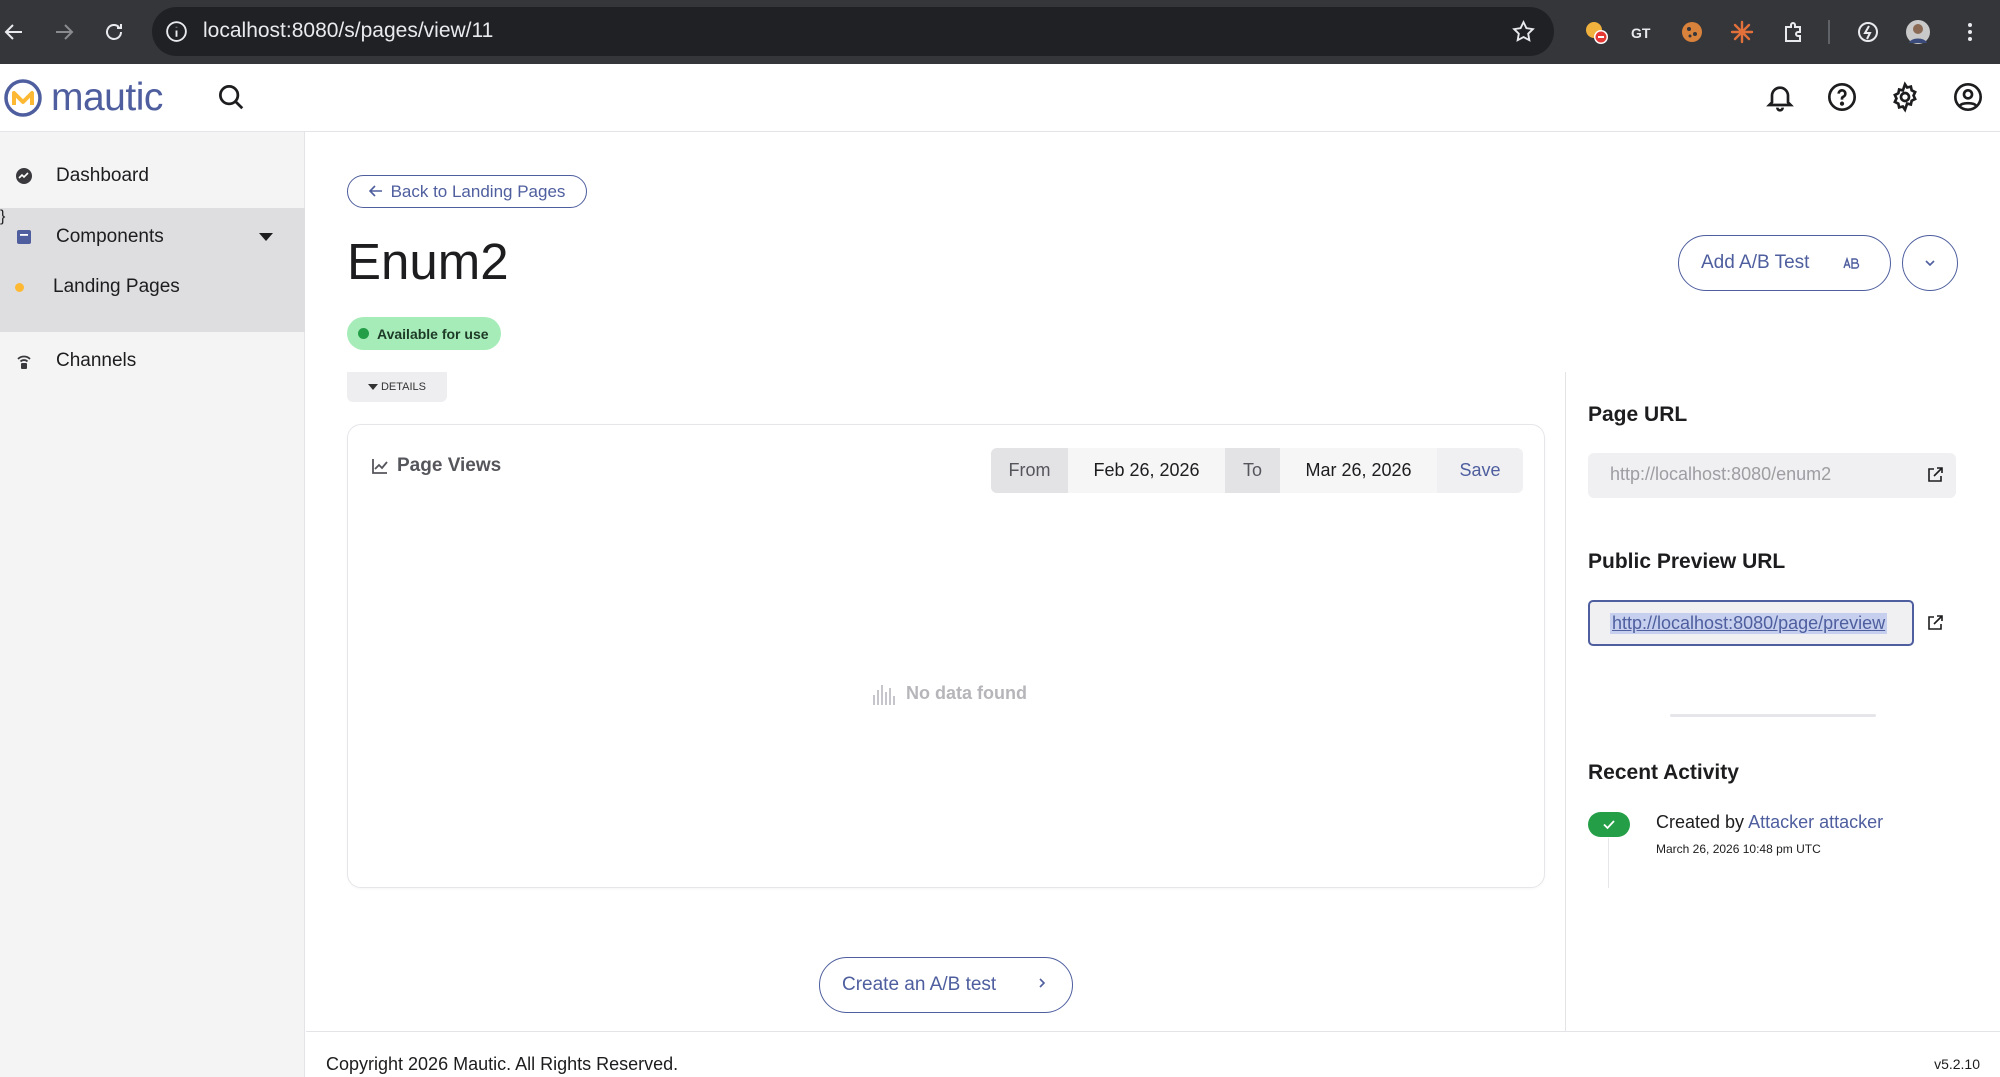 Image resolution: width=2000 pixels, height=1077 pixels. What do you see at coordinates (116, 286) in the screenshot?
I see `sidebar-item-label: Landing Pages` at bounding box center [116, 286].